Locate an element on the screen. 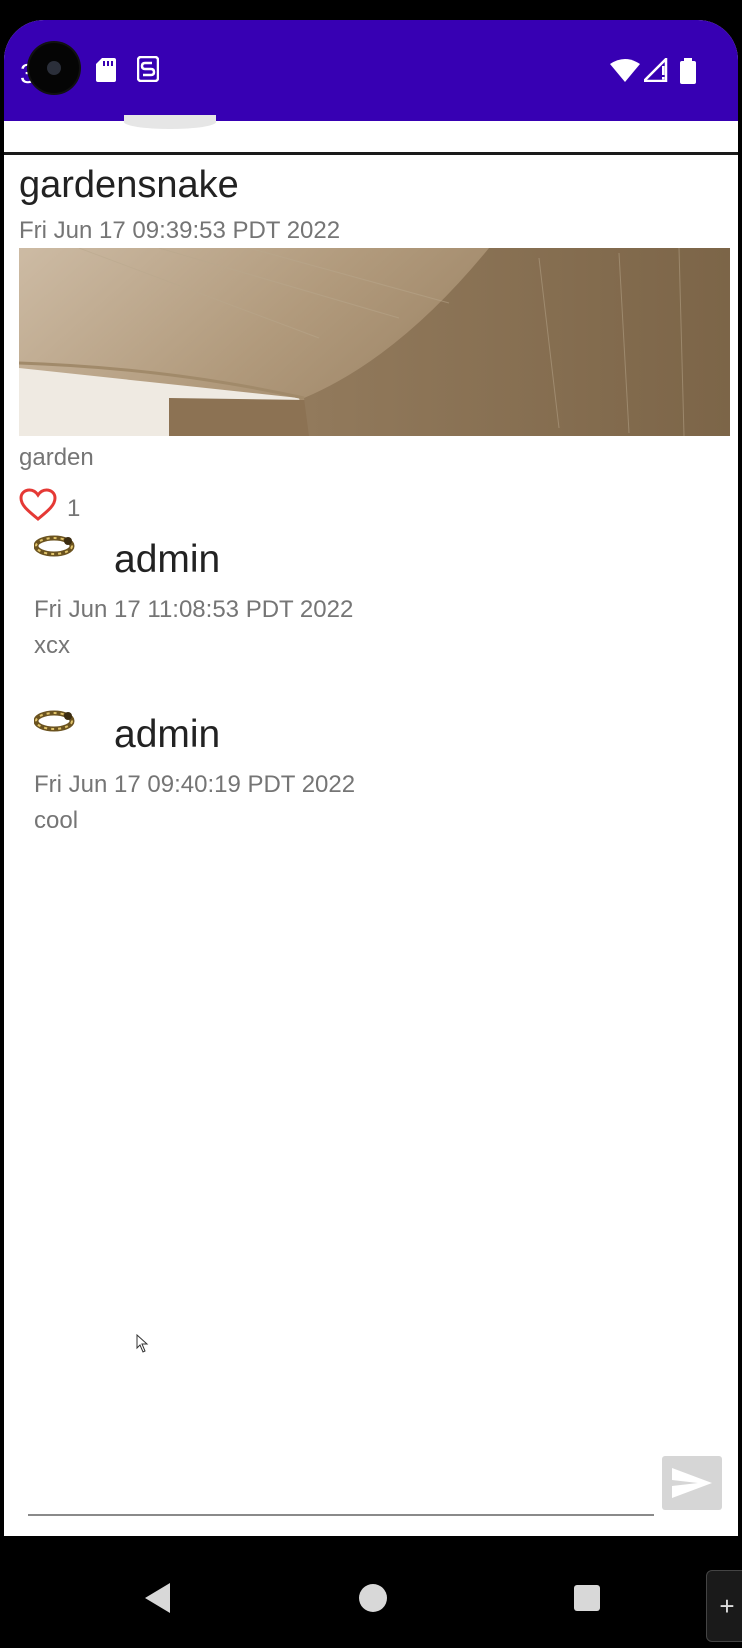  heart-outline-icon is located at coordinates (38, 507).